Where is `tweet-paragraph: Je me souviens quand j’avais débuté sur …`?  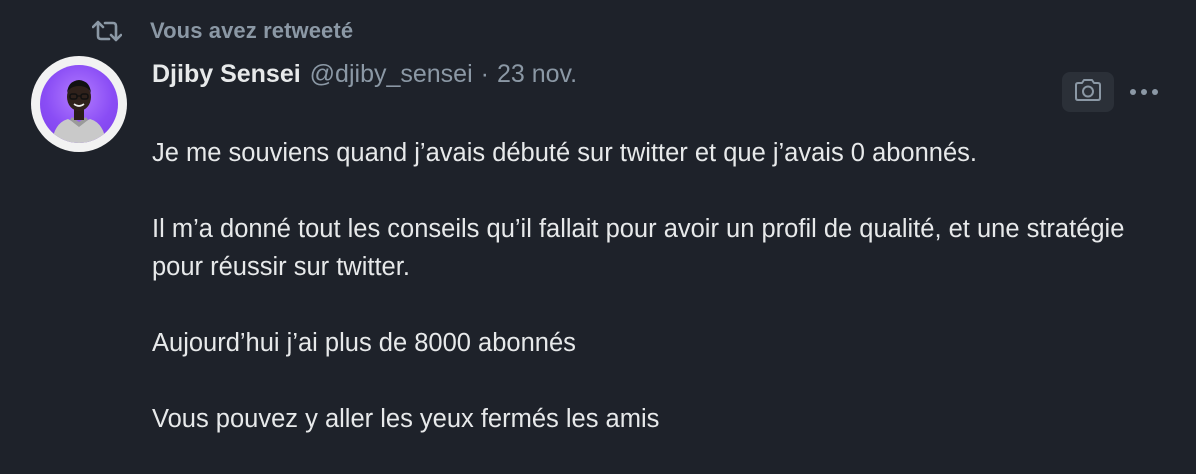
tweet-paragraph: Je me souviens quand j’avais débuté sur … is located at coordinates (564, 153).